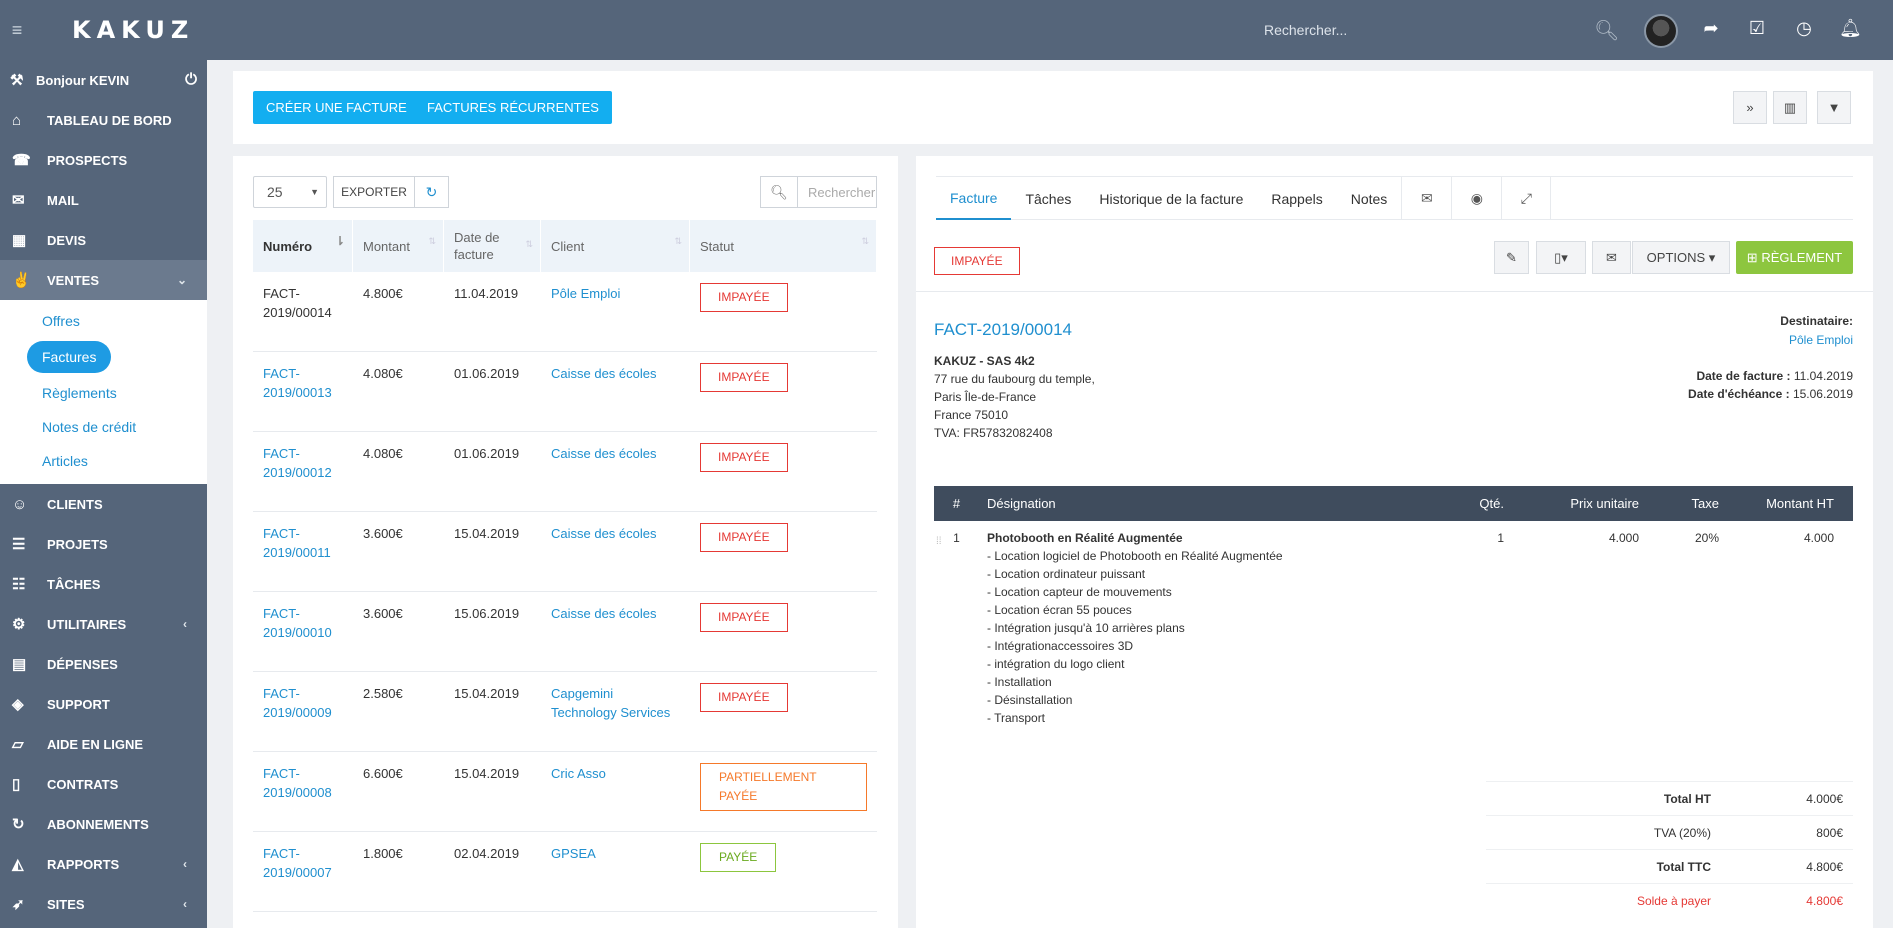  I want to click on eye-icon: ◉, so click(1476, 198).